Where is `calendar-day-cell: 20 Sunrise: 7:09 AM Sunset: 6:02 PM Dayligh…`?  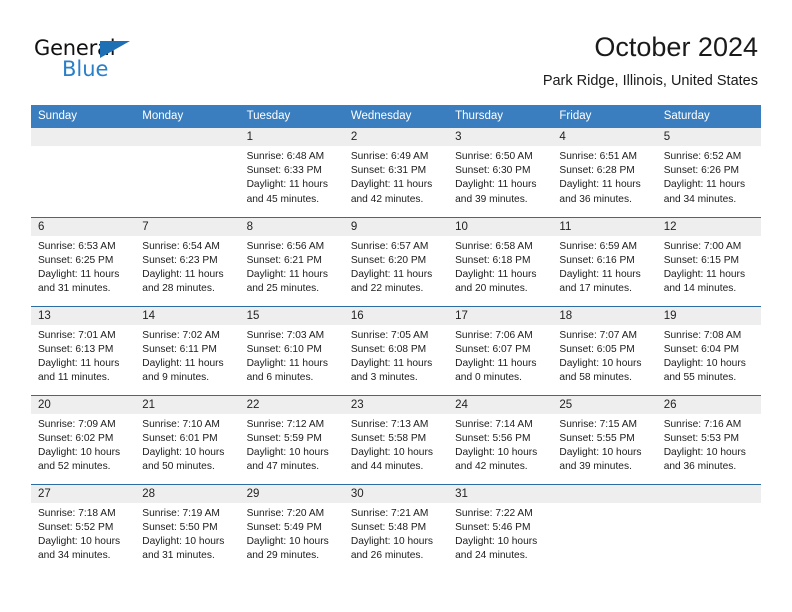
calendar-day-cell: 20 Sunrise: 7:09 AM Sunset: 6:02 PM Dayligh… is located at coordinates (83, 439).